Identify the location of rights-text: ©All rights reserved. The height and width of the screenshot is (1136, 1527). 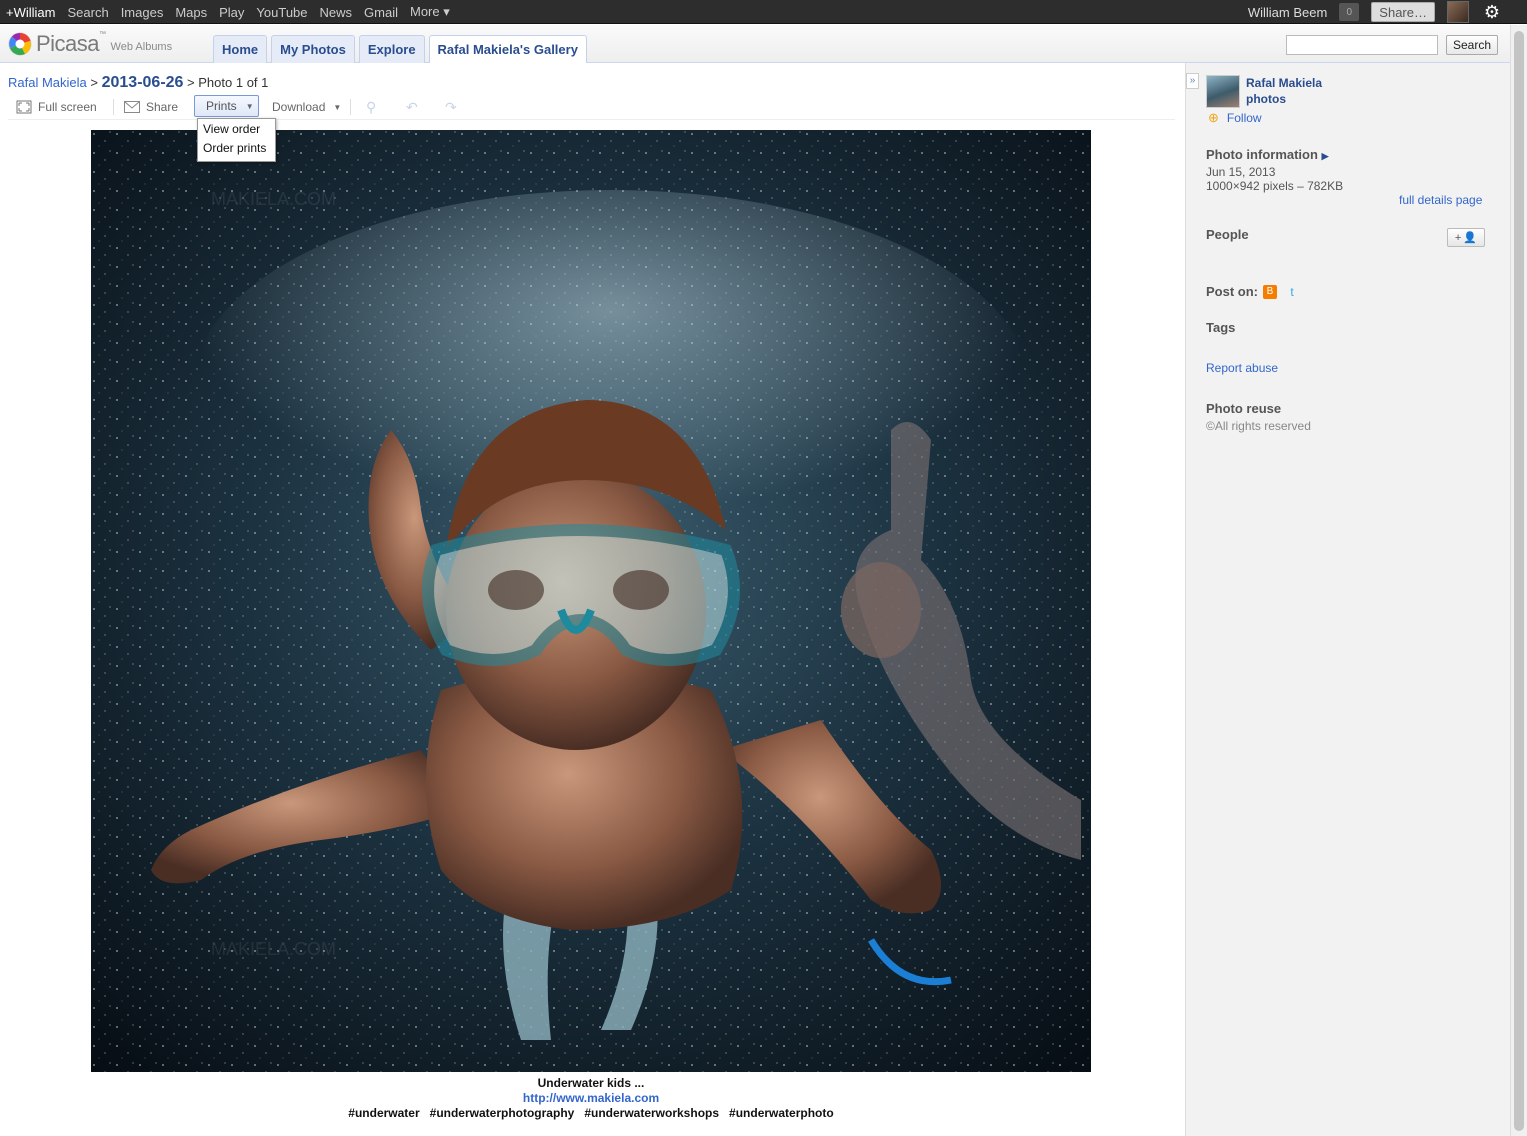
(1258, 426).